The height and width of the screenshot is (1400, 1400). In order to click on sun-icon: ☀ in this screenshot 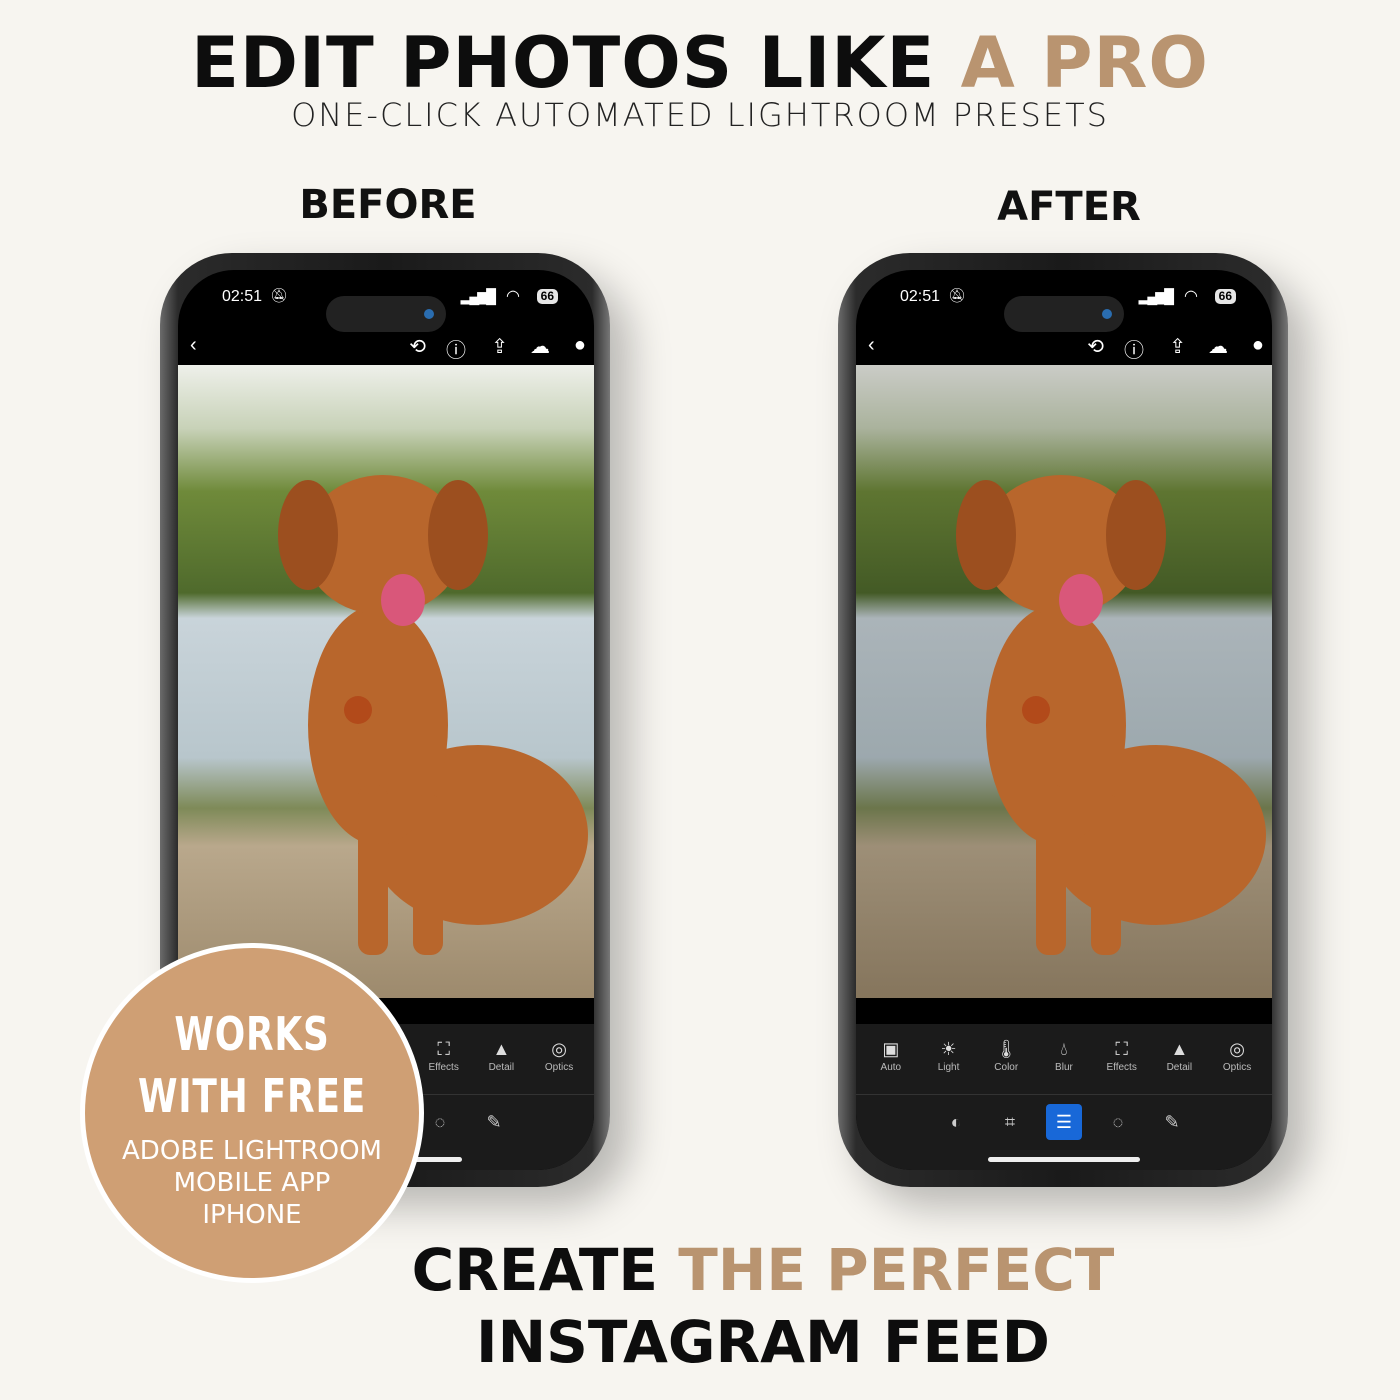, I will do `click(948, 1049)`.